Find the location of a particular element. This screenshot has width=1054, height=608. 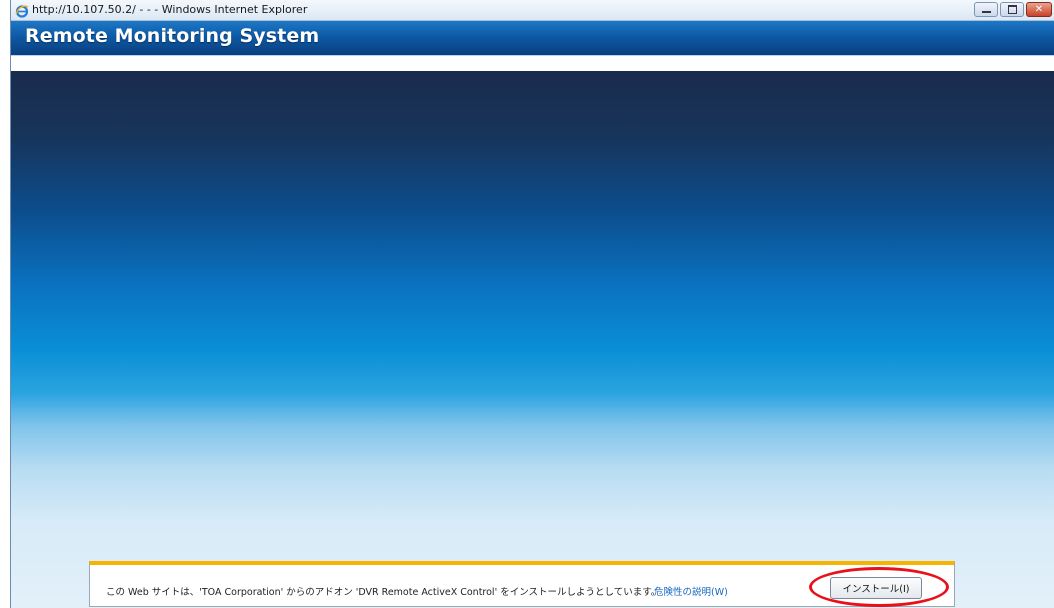

app-header: Remote Monitoring System is located at coordinates (532, 40).